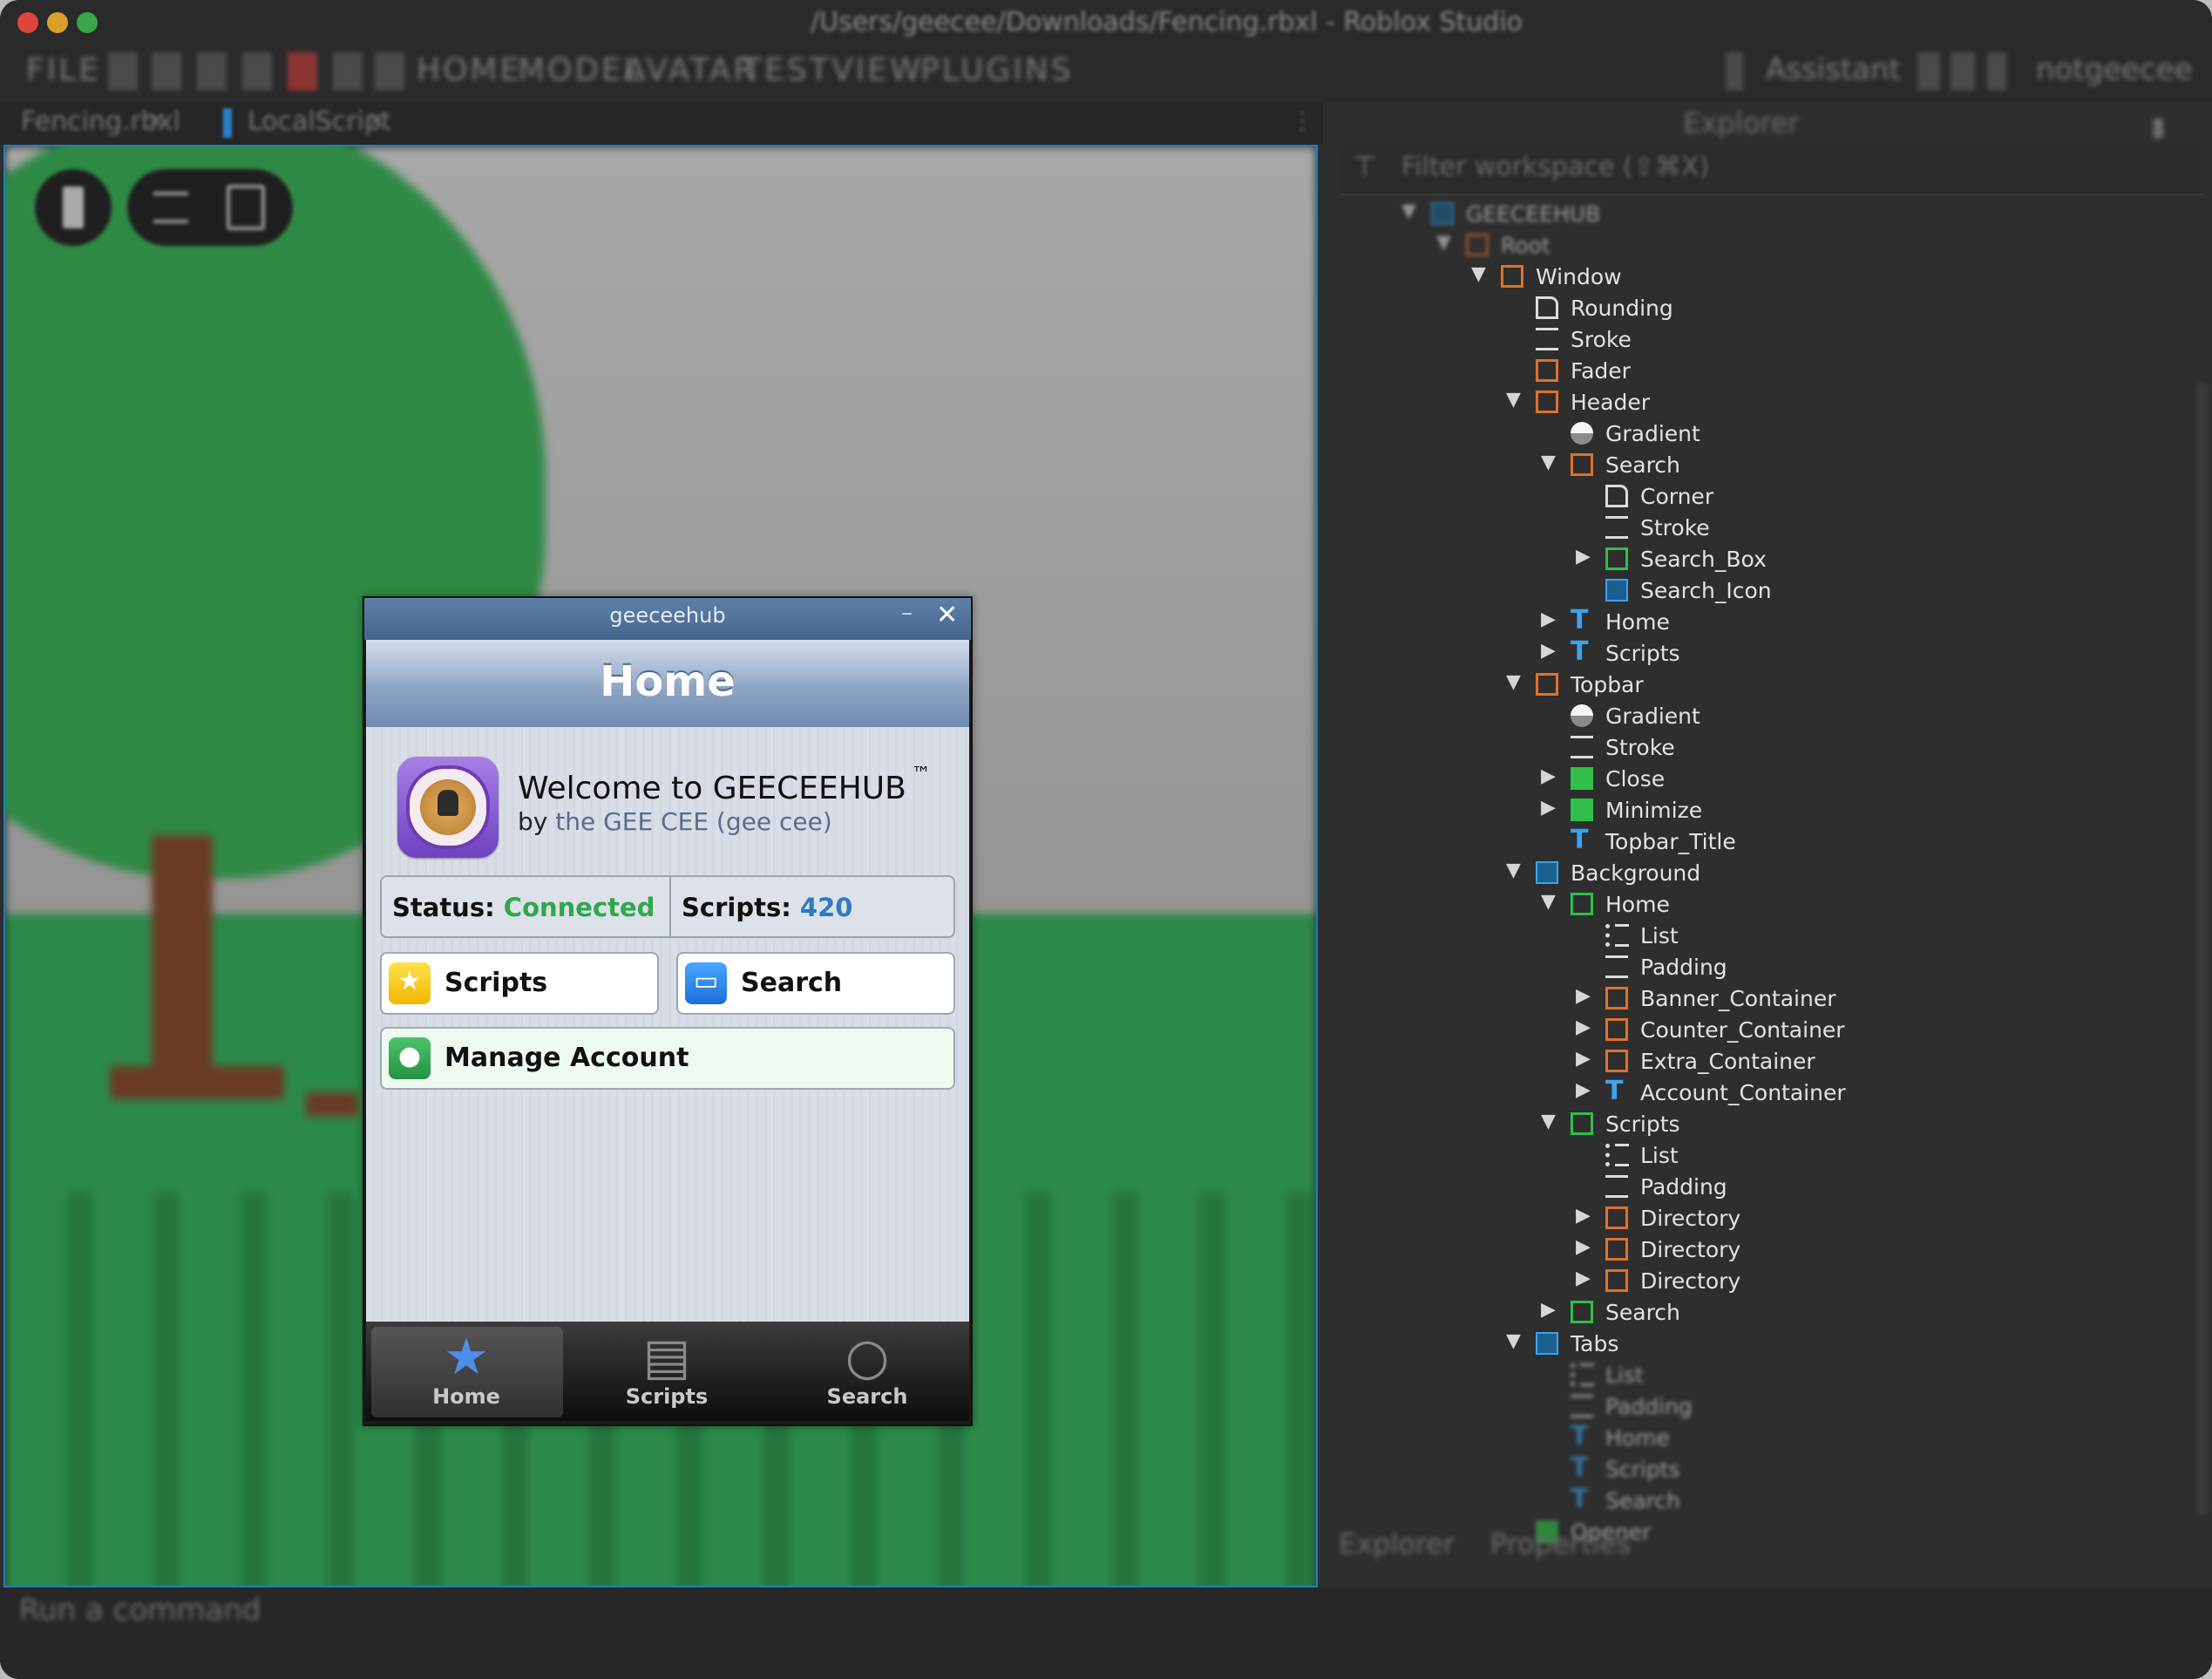 This screenshot has width=2212, height=1679. I want to click on team-icon, so click(1734, 71).